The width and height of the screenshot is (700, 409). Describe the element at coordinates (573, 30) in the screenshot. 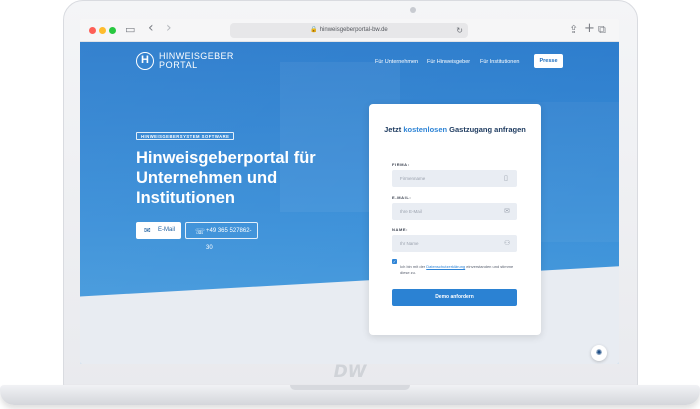

I see `share-icon: ⇪` at that location.